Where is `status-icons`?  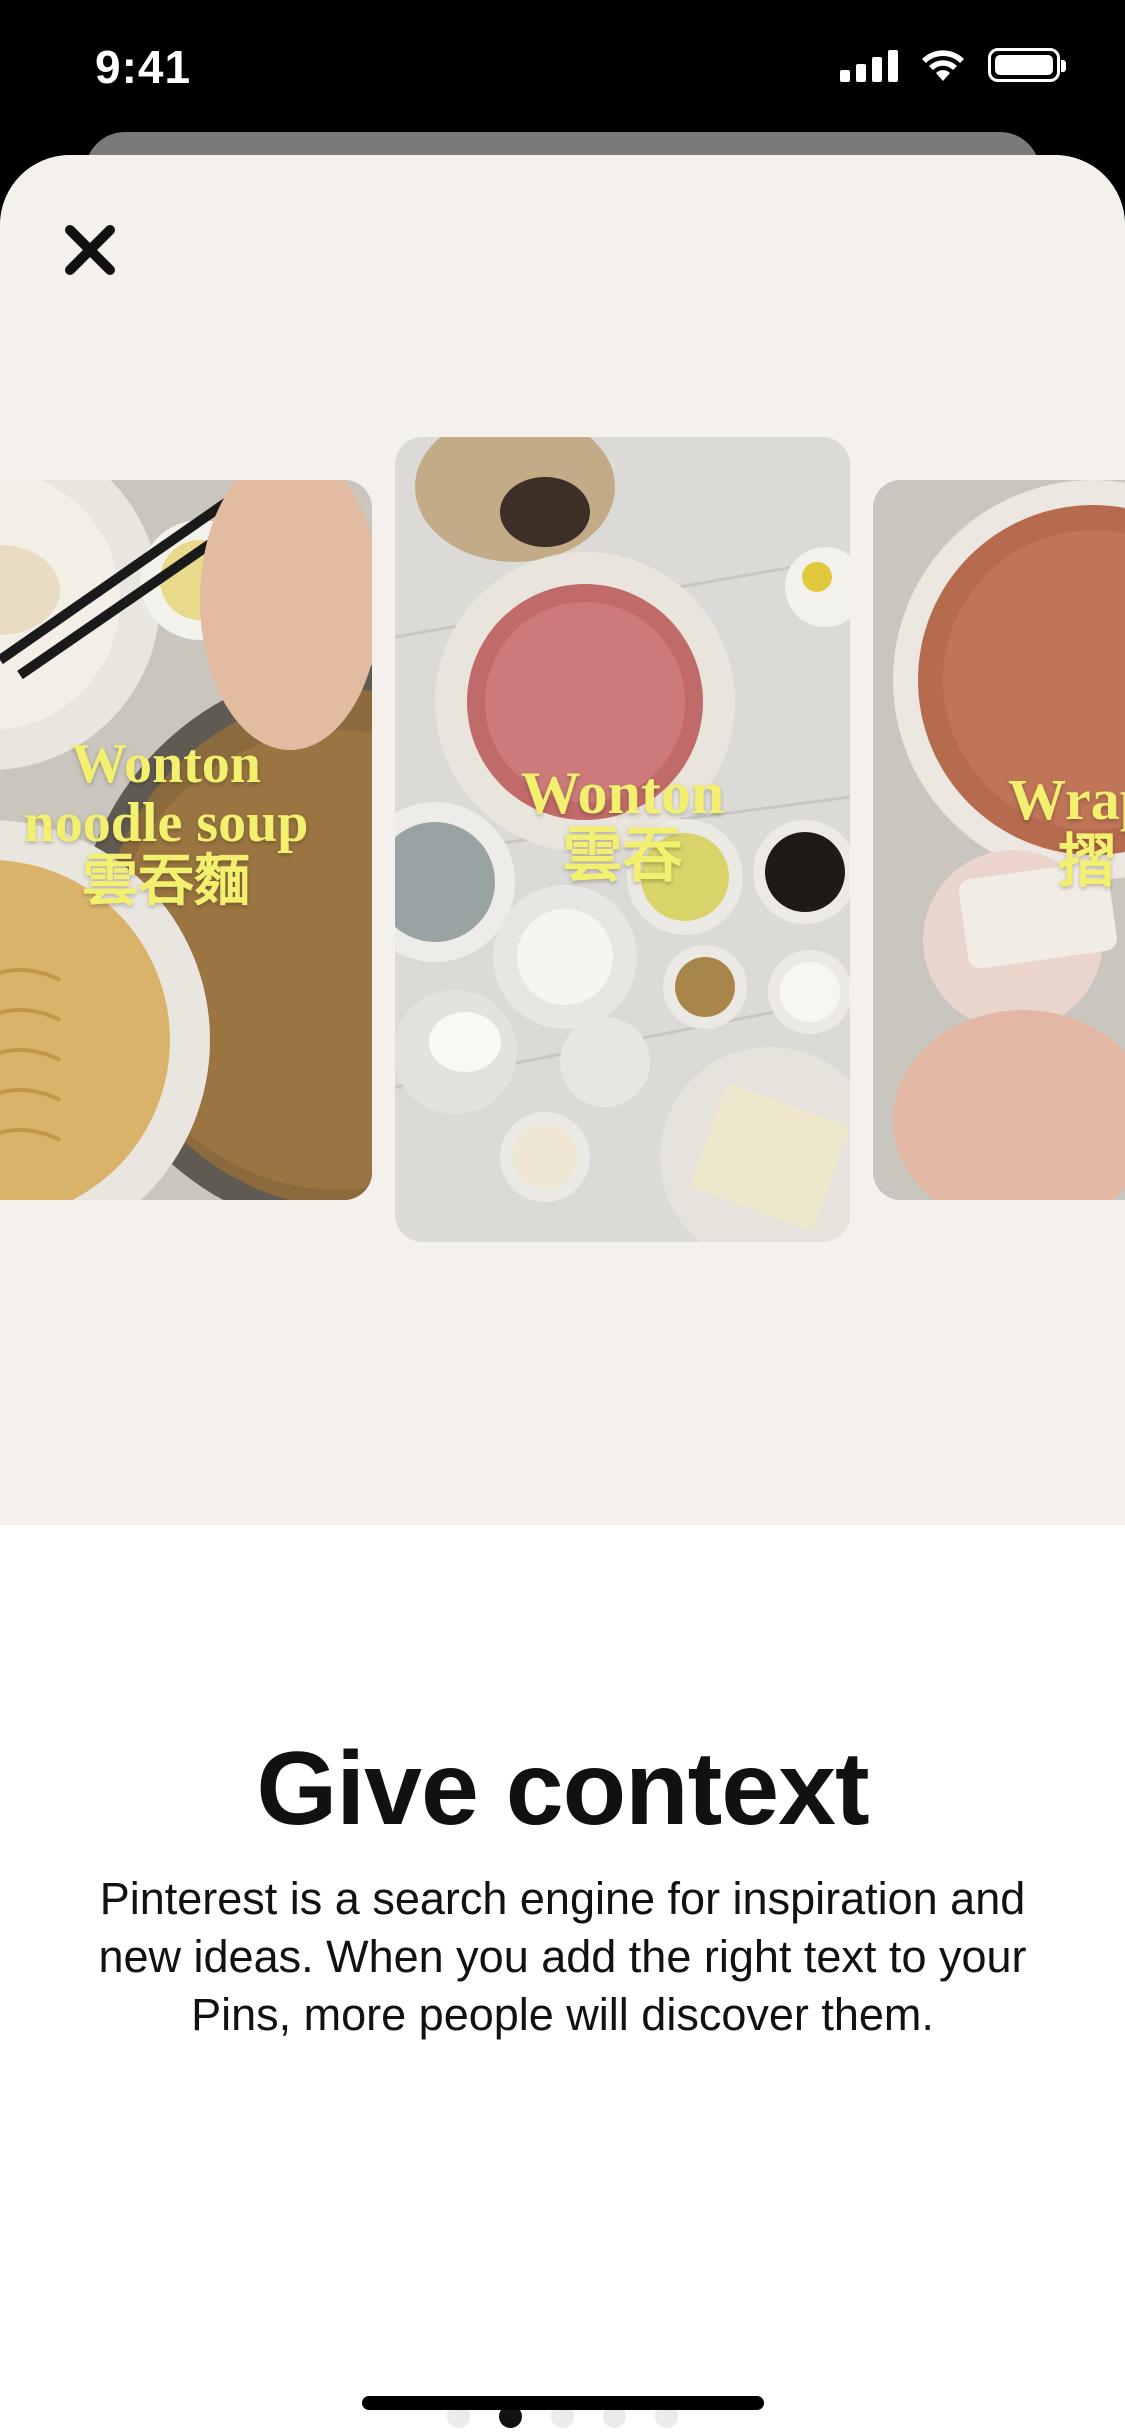
status-icons is located at coordinates (953, 65).